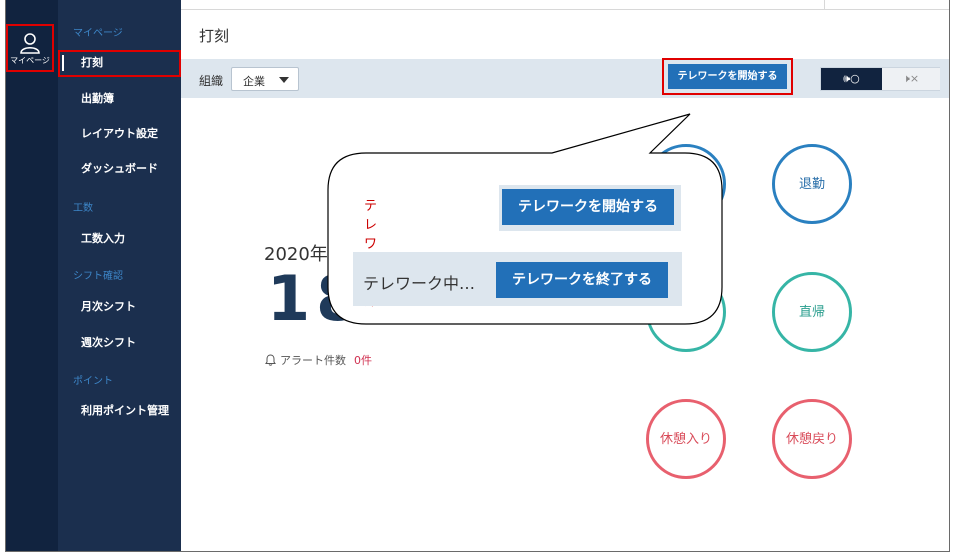  Describe the element at coordinates (108, 342) in the screenshot. I see `sidebar-item-weekly-shift: 週次シフト` at that location.